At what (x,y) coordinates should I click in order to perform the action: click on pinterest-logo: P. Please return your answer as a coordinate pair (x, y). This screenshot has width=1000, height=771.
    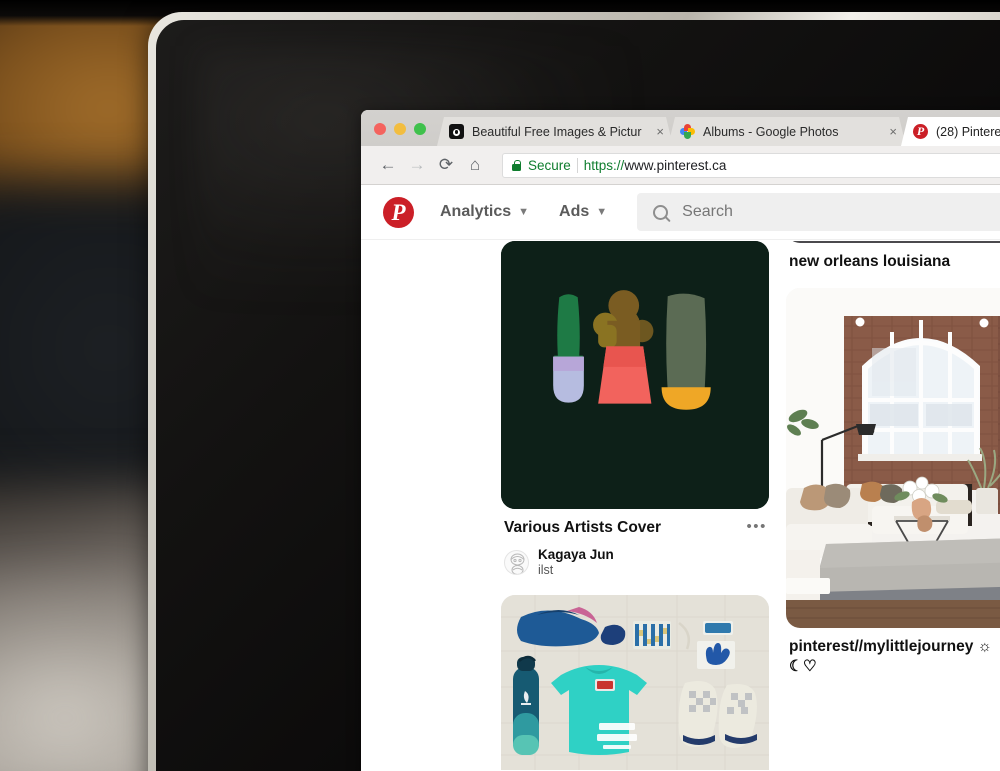
    Looking at the image, I should click on (398, 212).